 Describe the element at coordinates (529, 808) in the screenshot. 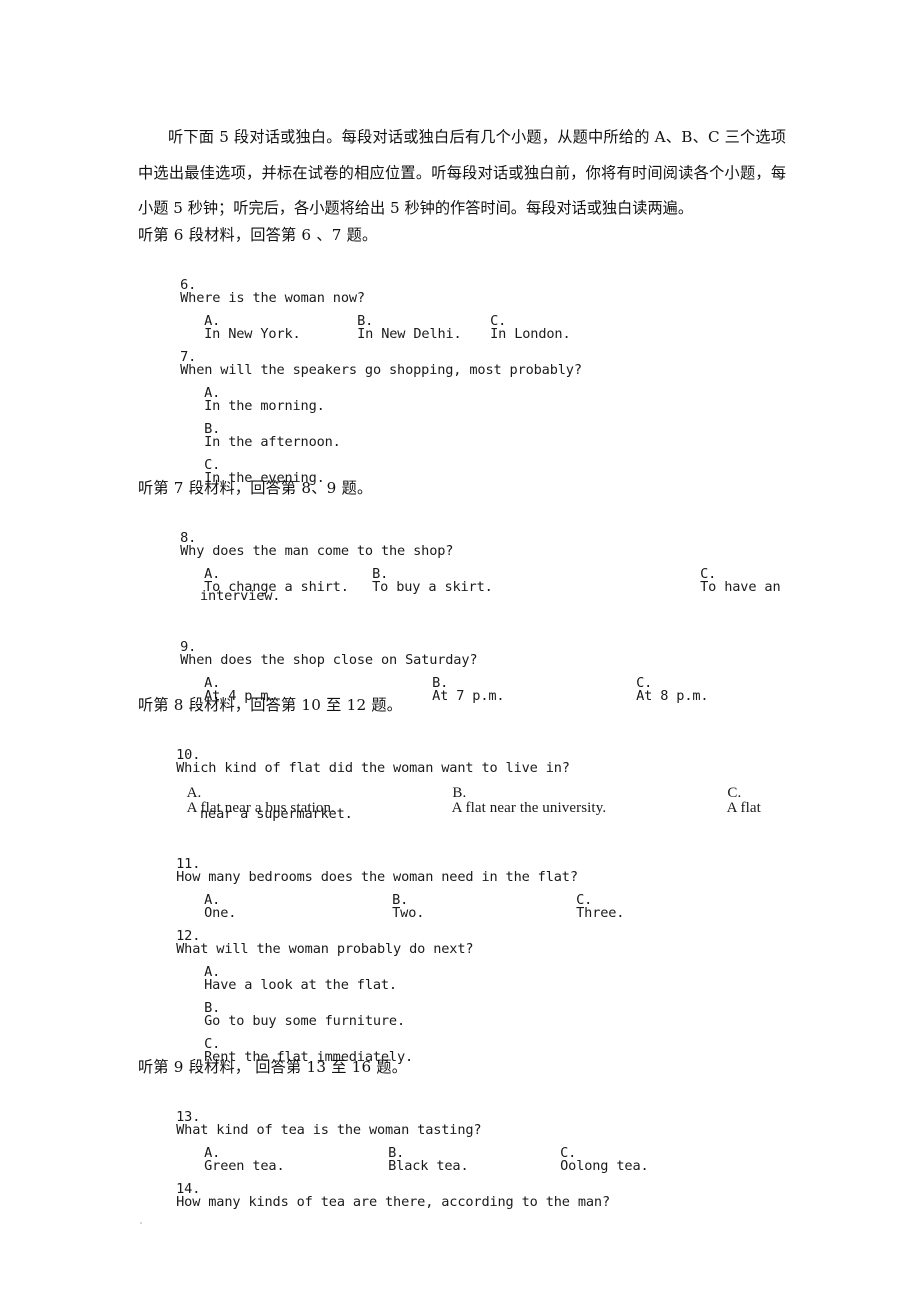

I see `option-text-b: A flat near the university.` at that location.